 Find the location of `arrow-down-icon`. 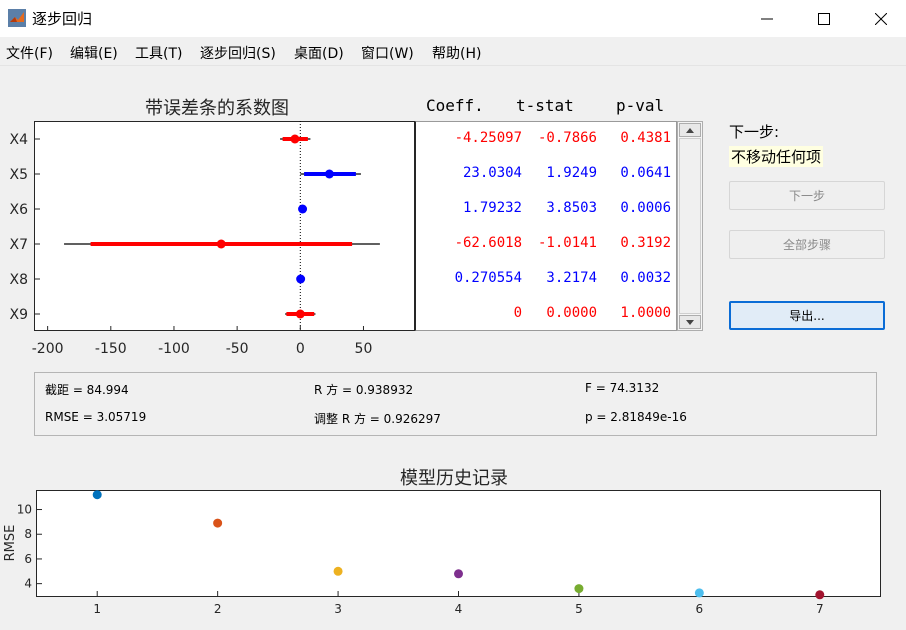

arrow-down-icon is located at coordinates (690, 322).